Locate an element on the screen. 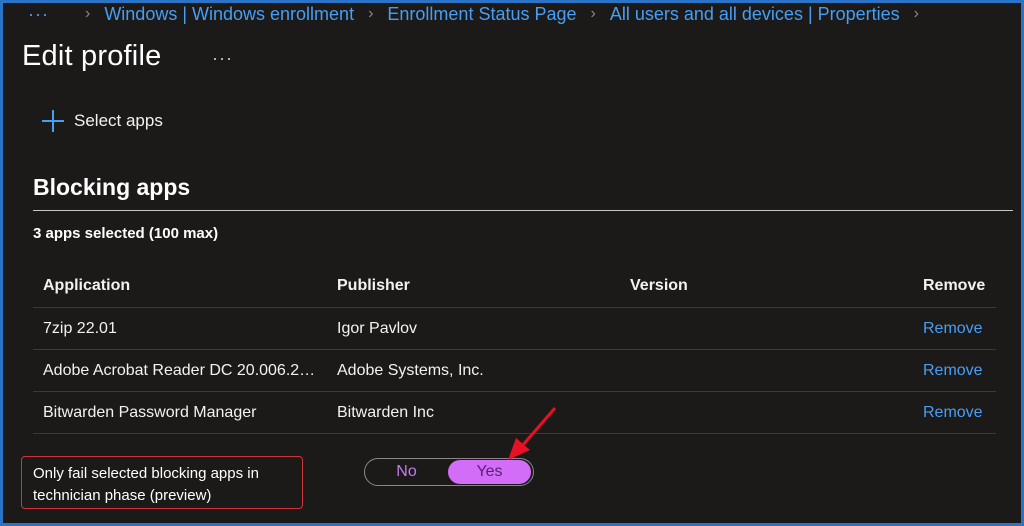 This screenshot has width=1024, height=526. cell-application: 7zip 22.01 is located at coordinates (180, 328).